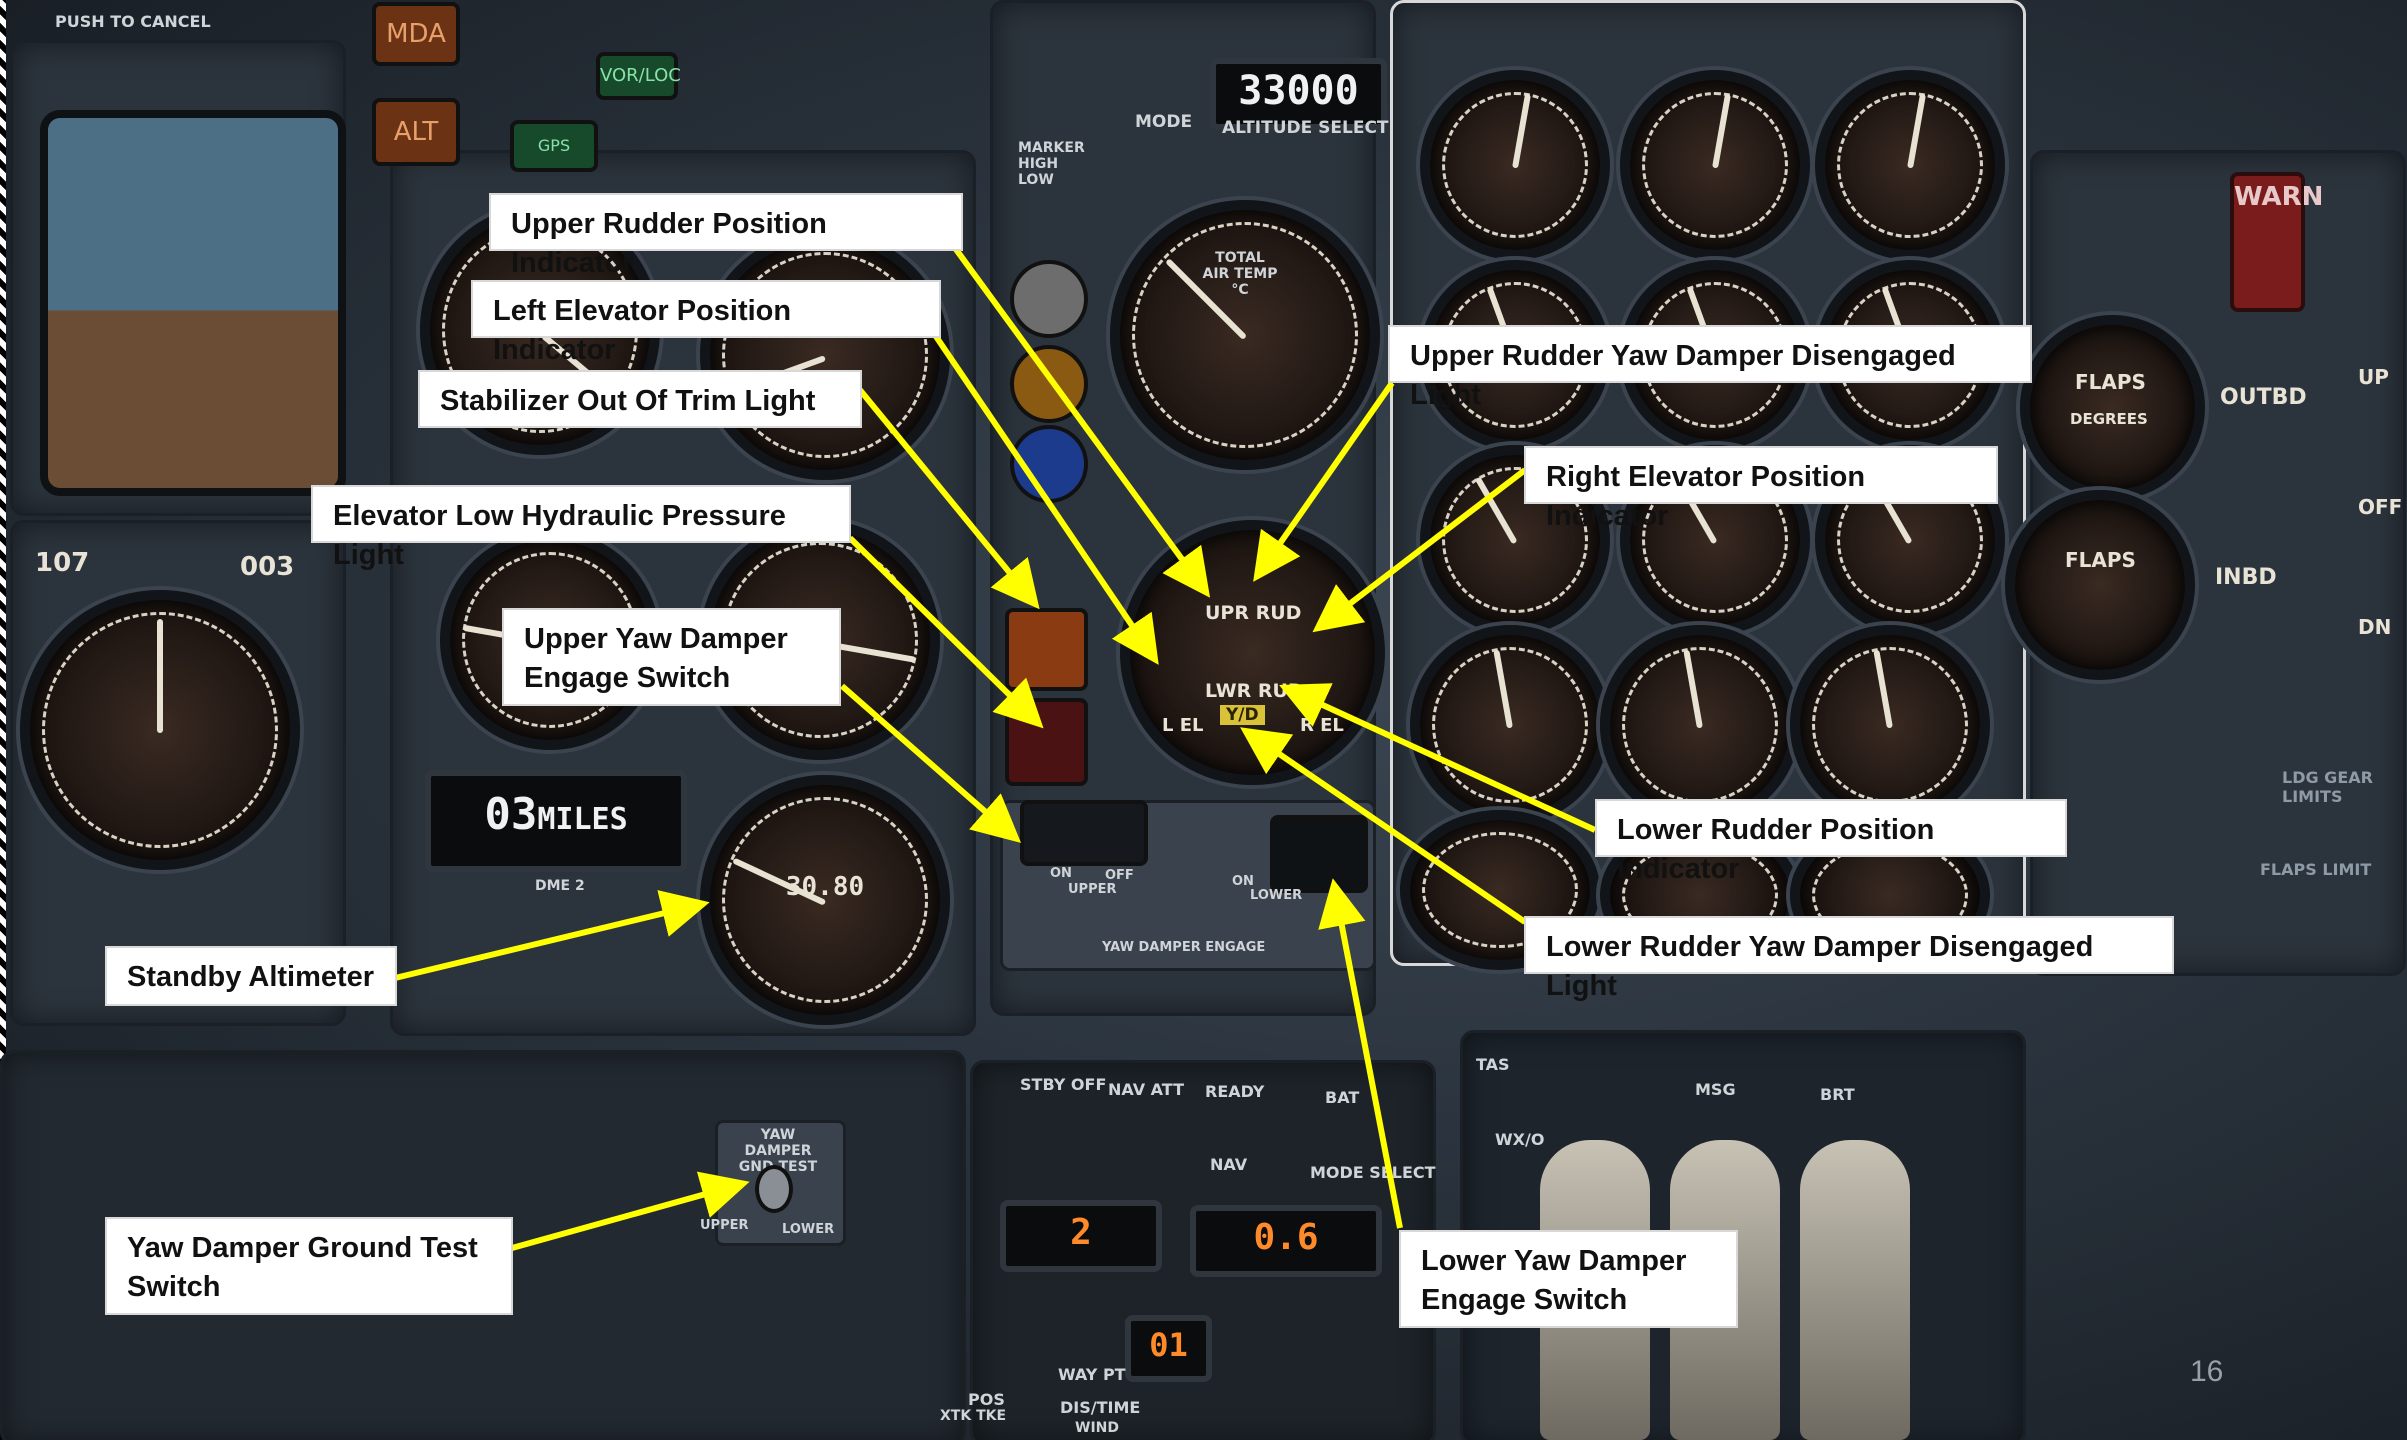 The image size is (2407, 1440). Describe the element at coordinates (640, 399) in the screenshot. I see `callout-stabilizer-out-of-trim-light: Stabilizer Out Of Trim Light` at that location.